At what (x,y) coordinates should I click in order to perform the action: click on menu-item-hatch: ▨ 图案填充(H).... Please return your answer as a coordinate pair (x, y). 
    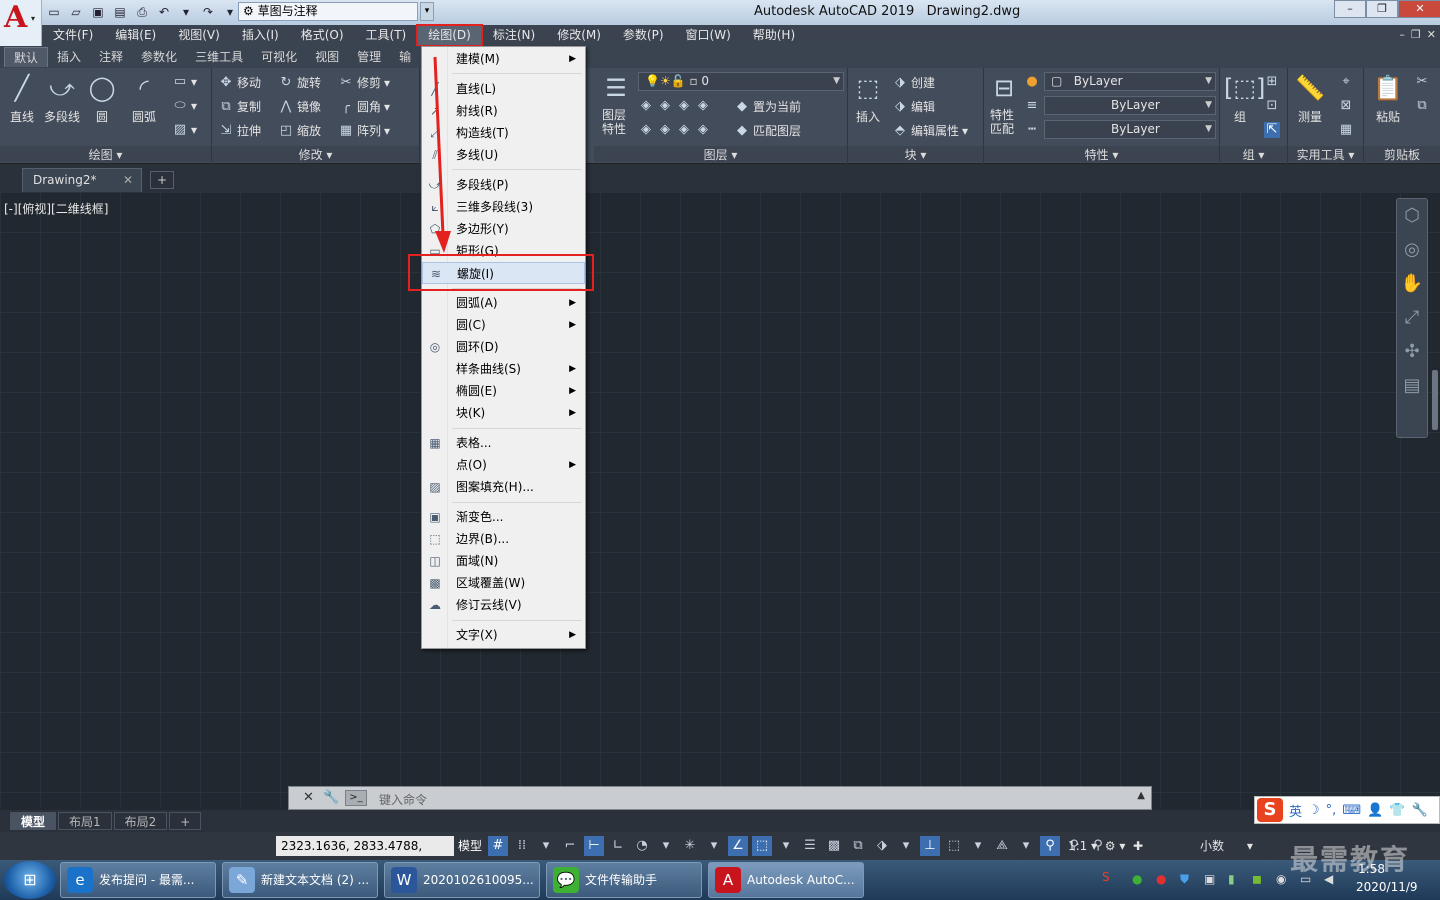
    Looking at the image, I should click on (503, 487).